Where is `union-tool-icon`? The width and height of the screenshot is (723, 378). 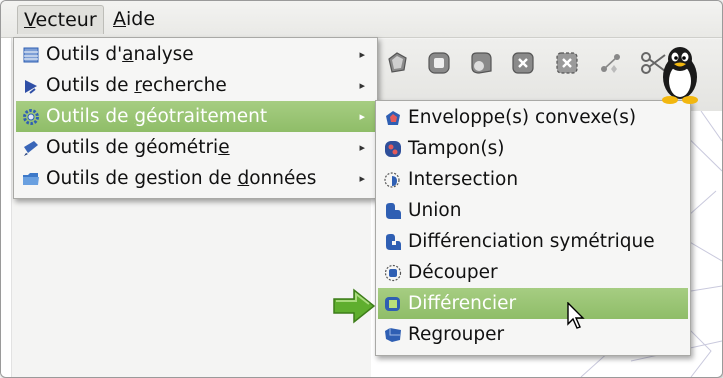 union-tool-icon is located at coordinates (481, 63).